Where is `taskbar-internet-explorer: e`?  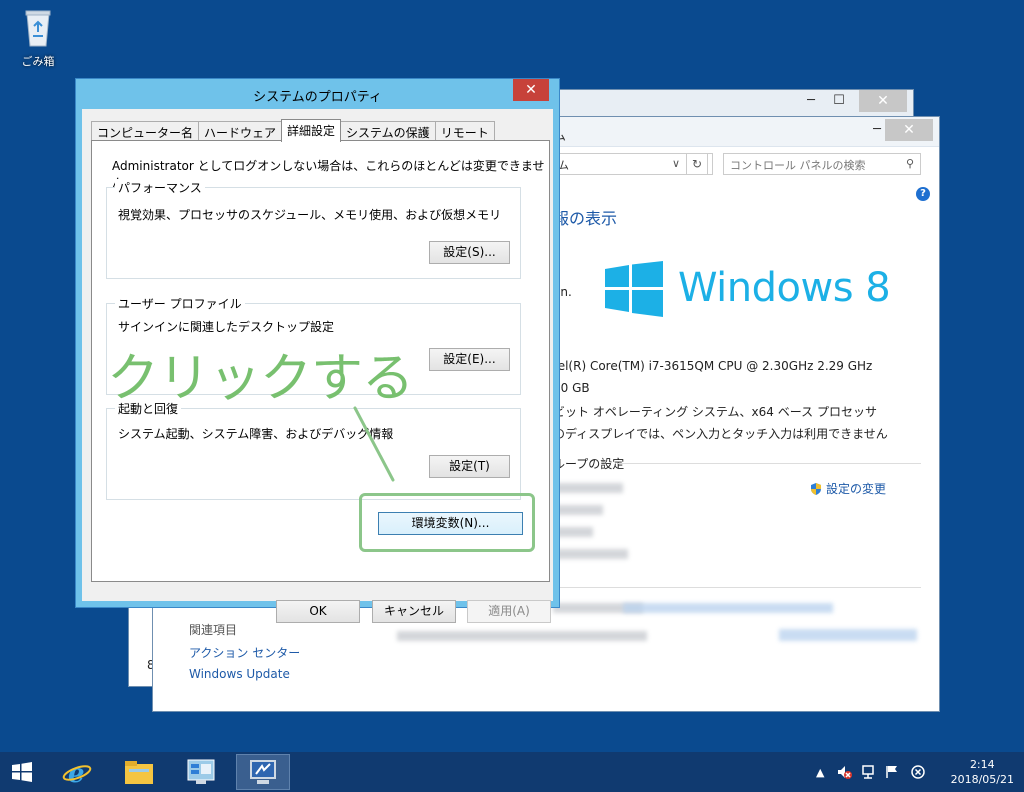 taskbar-internet-explorer: e is located at coordinates (77, 772).